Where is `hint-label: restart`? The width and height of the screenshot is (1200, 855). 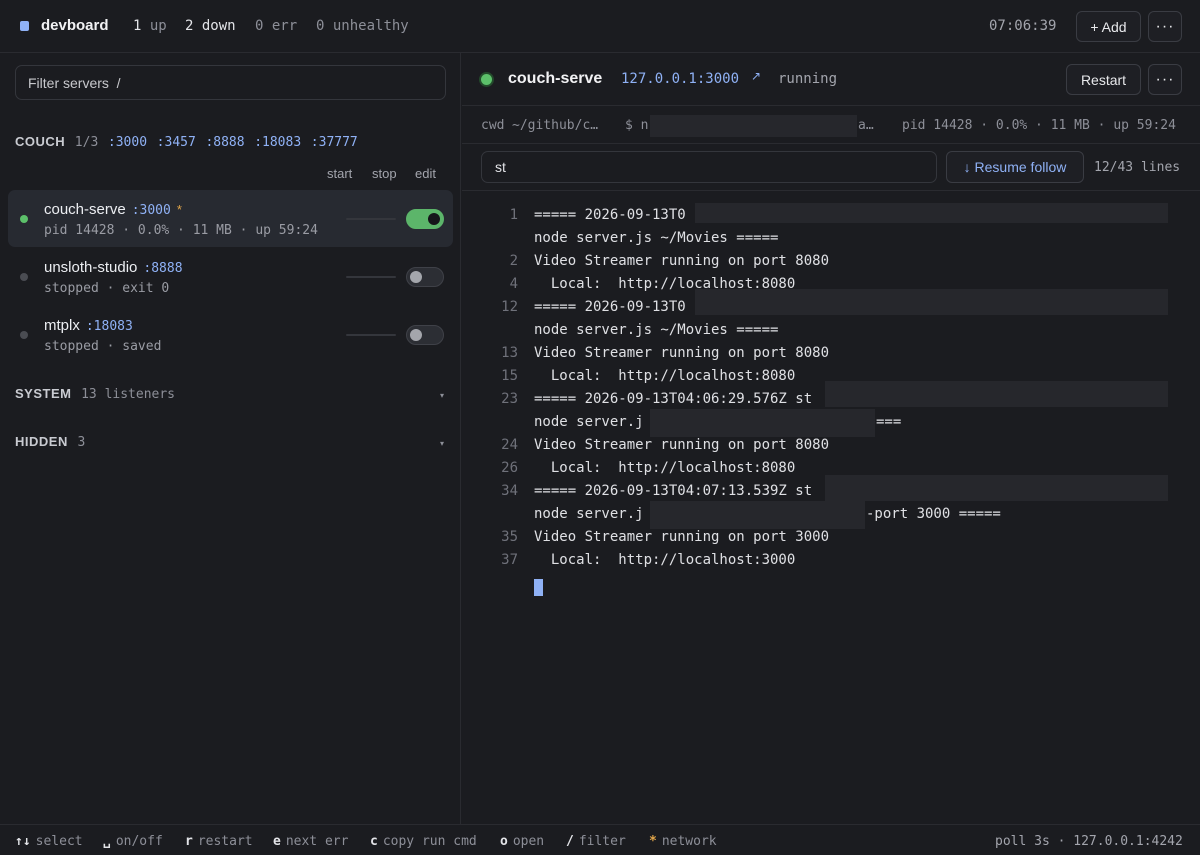
hint-label: restart is located at coordinates (225, 841).